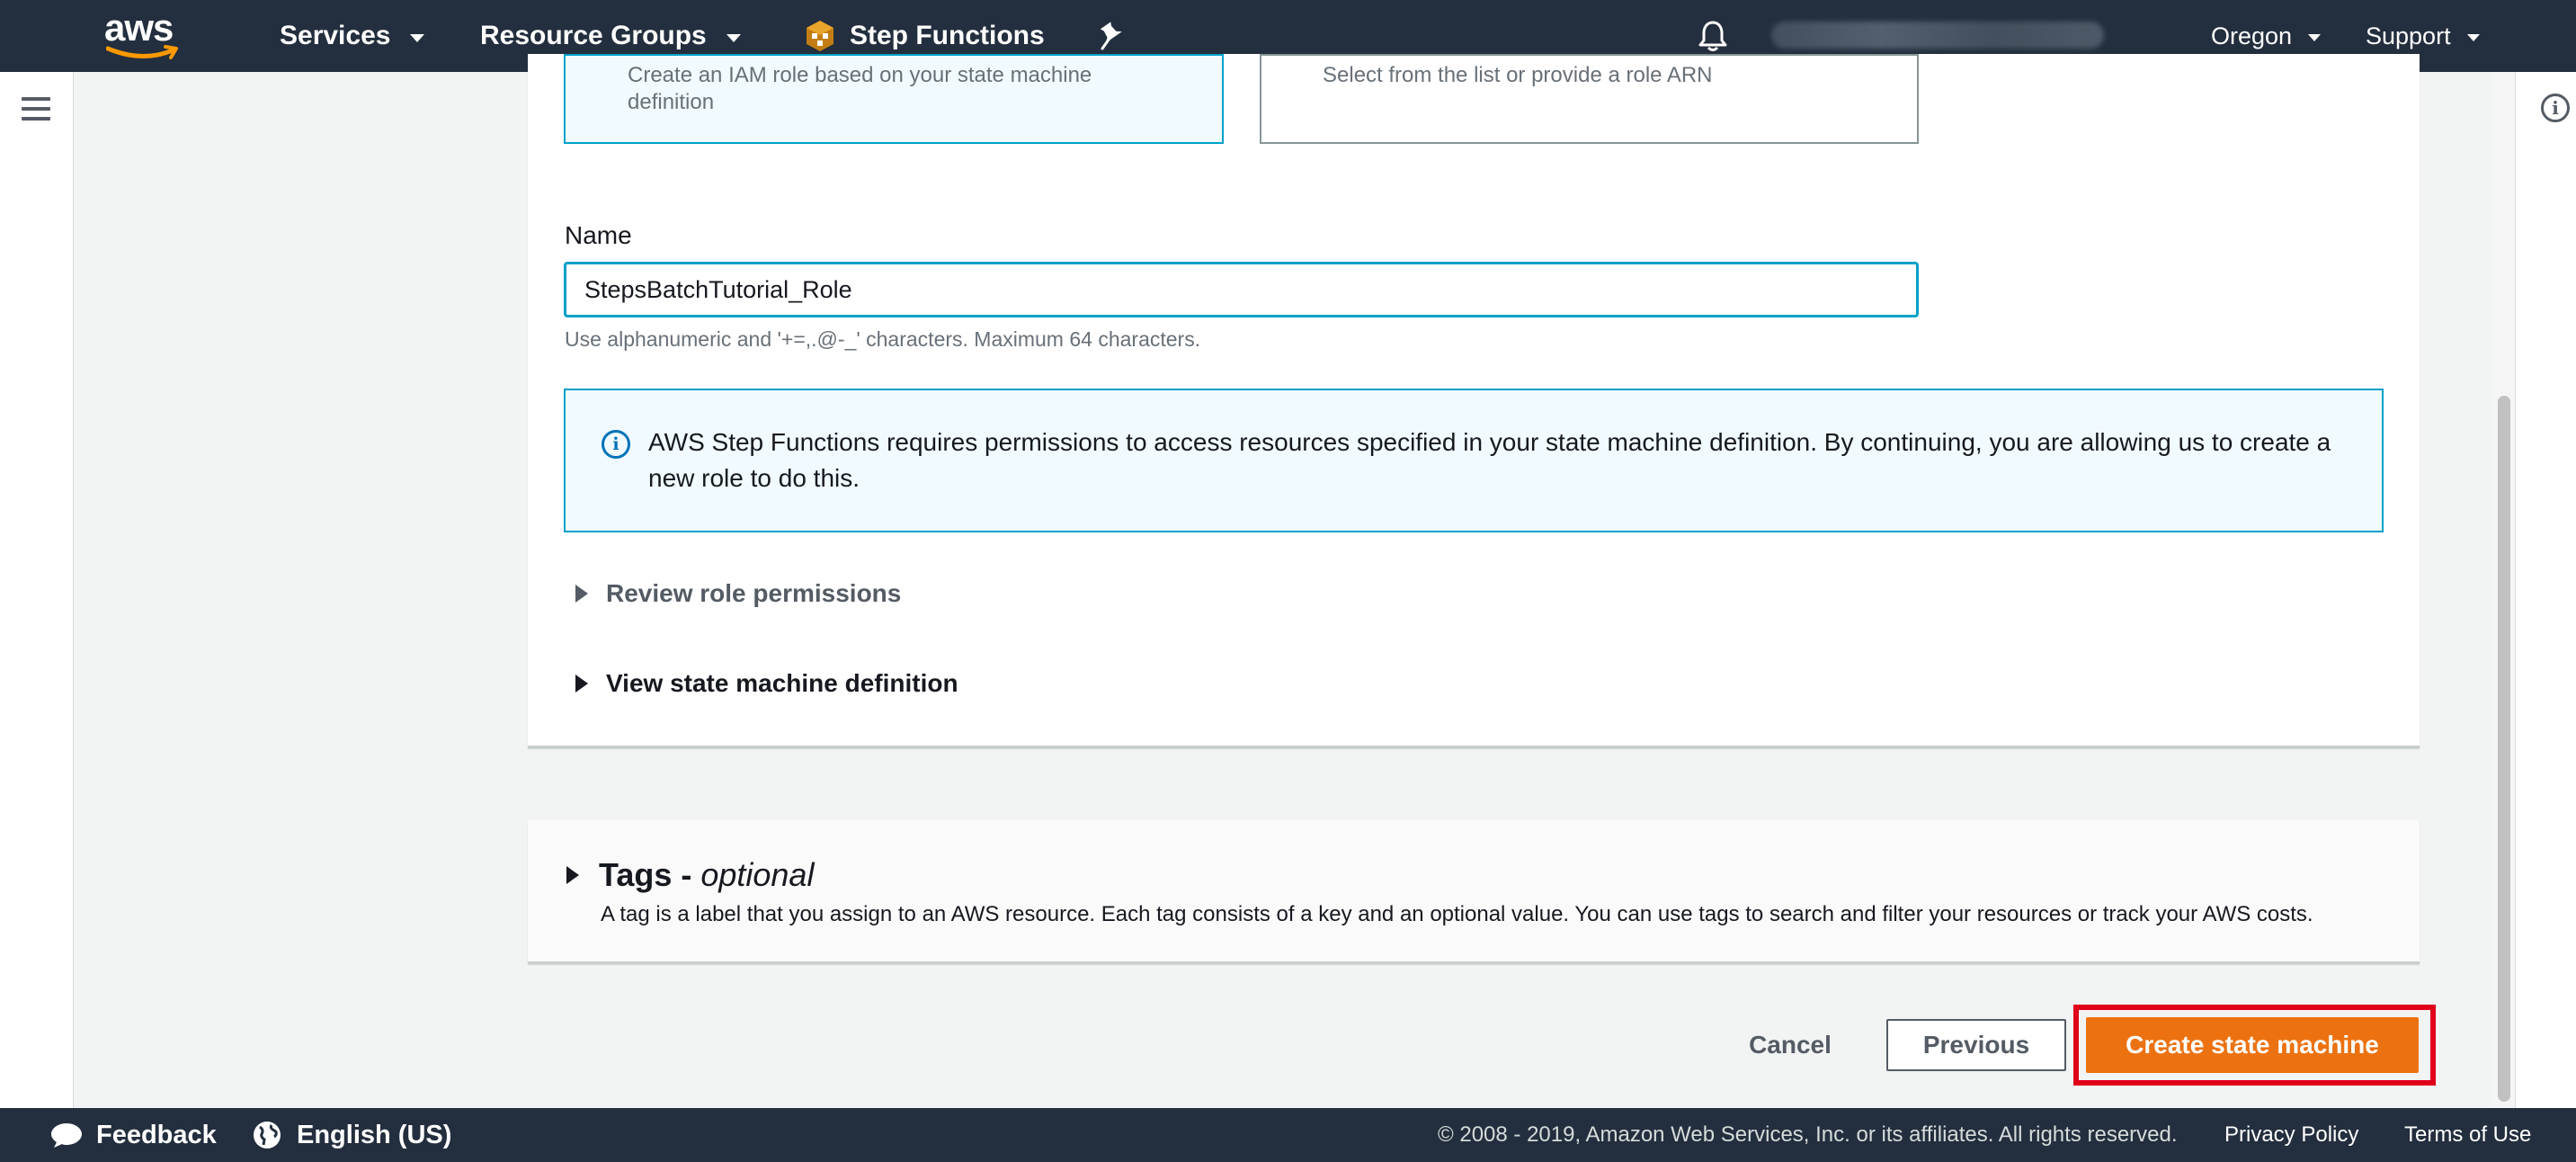 This screenshot has height=1162, width=2576. What do you see at coordinates (2467, 1135) in the screenshot?
I see `terms-of-use-link: Terms of Use` at bounding box center [2467, 1135].